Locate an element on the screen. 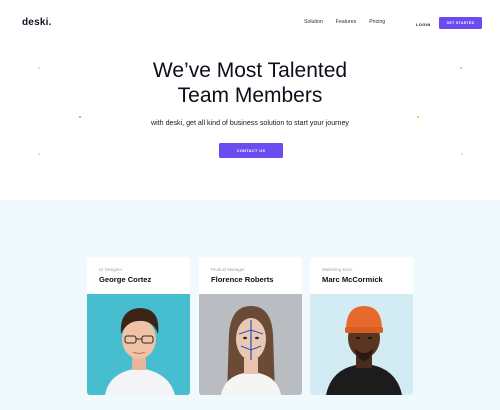  hero-title-line1: We’ve Most Talented is located at coordinates (250, 70).